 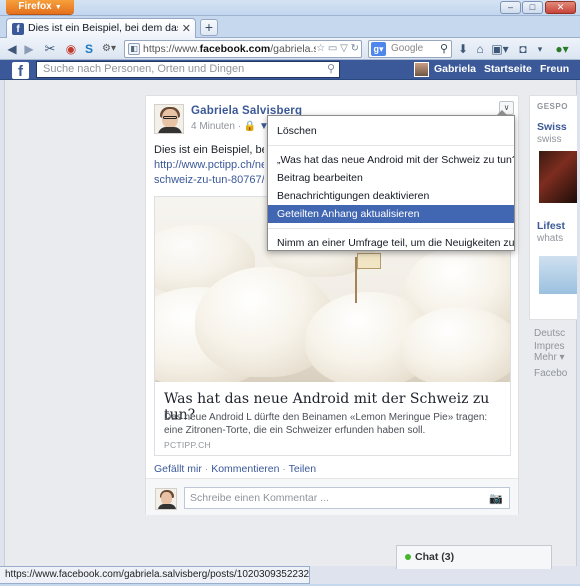 I want to click on dropdown-arrow-icon: ▼, so click(x=58, y=7).